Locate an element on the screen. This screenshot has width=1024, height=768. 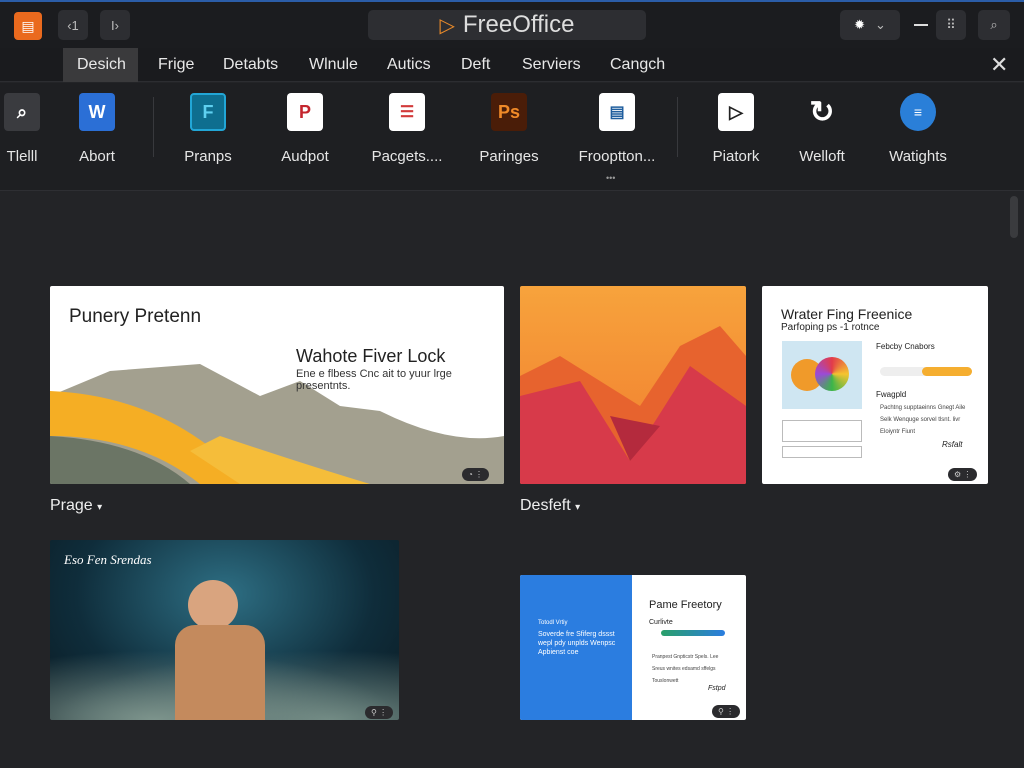
ribbon-item-pranps: F Pranps is located at coordinates (208, 129).